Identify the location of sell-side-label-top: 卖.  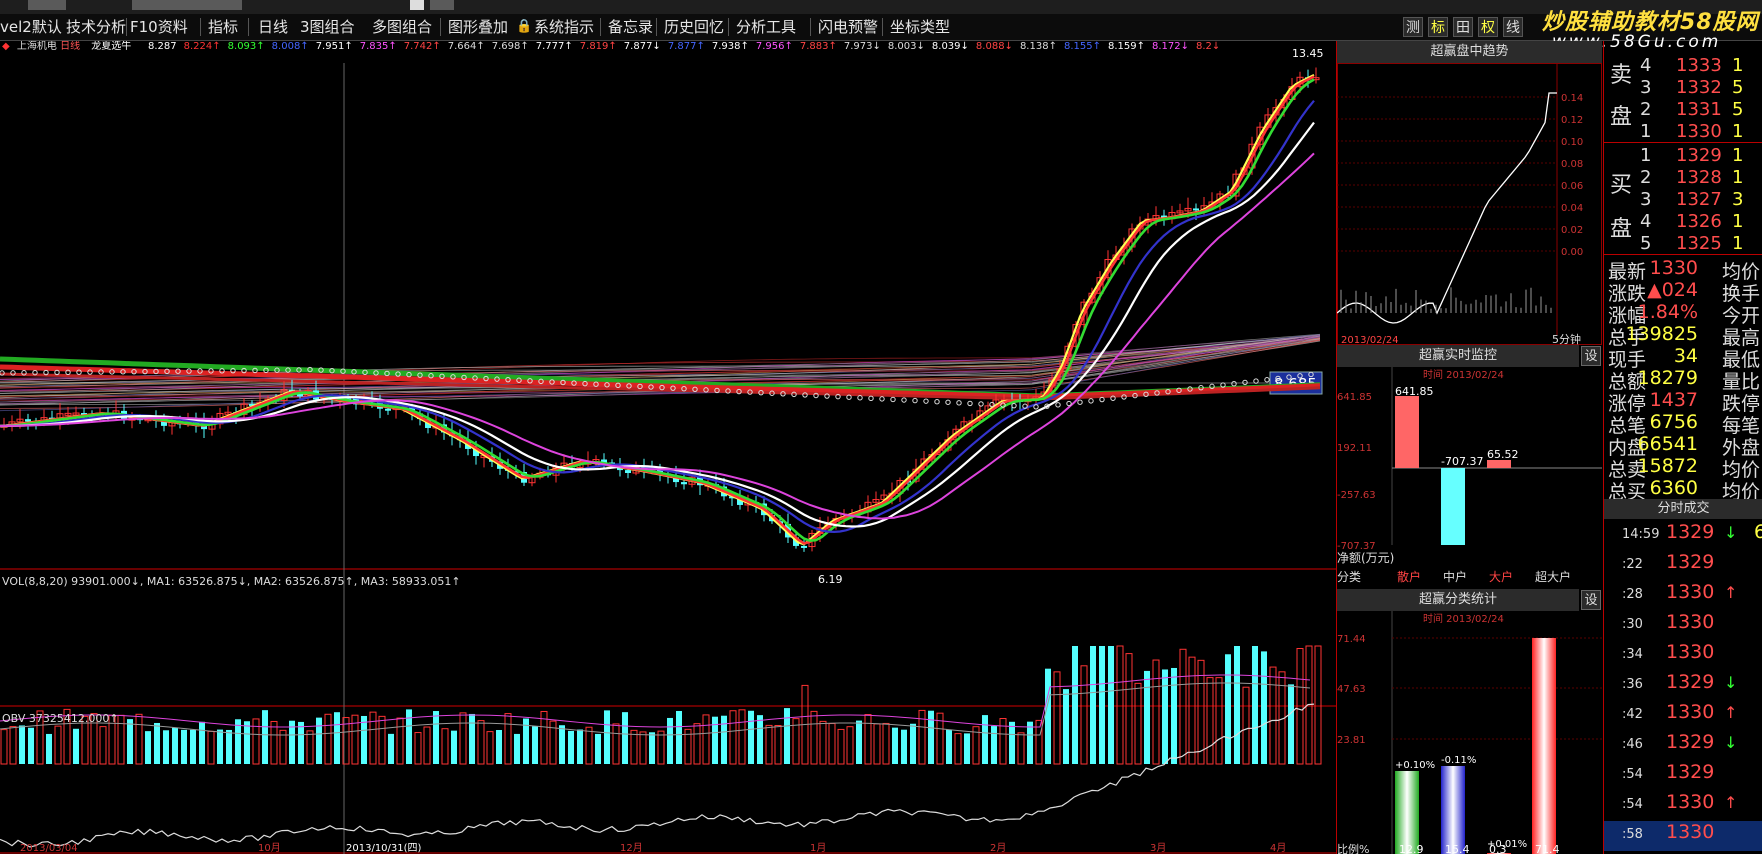
(1621, 75).